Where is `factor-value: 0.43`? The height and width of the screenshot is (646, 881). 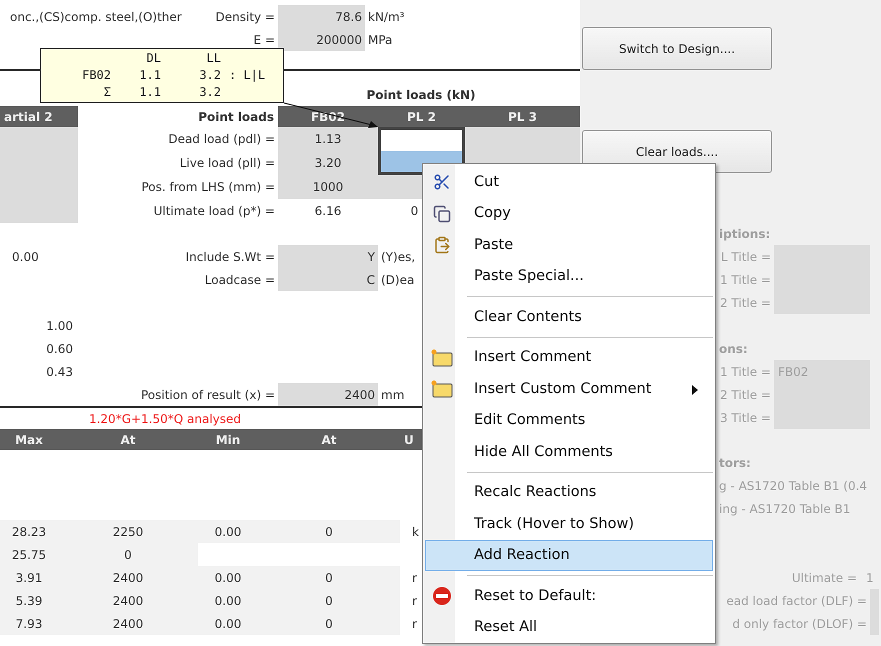 factor-value: 0.43 is located at coordinates (59, 371).